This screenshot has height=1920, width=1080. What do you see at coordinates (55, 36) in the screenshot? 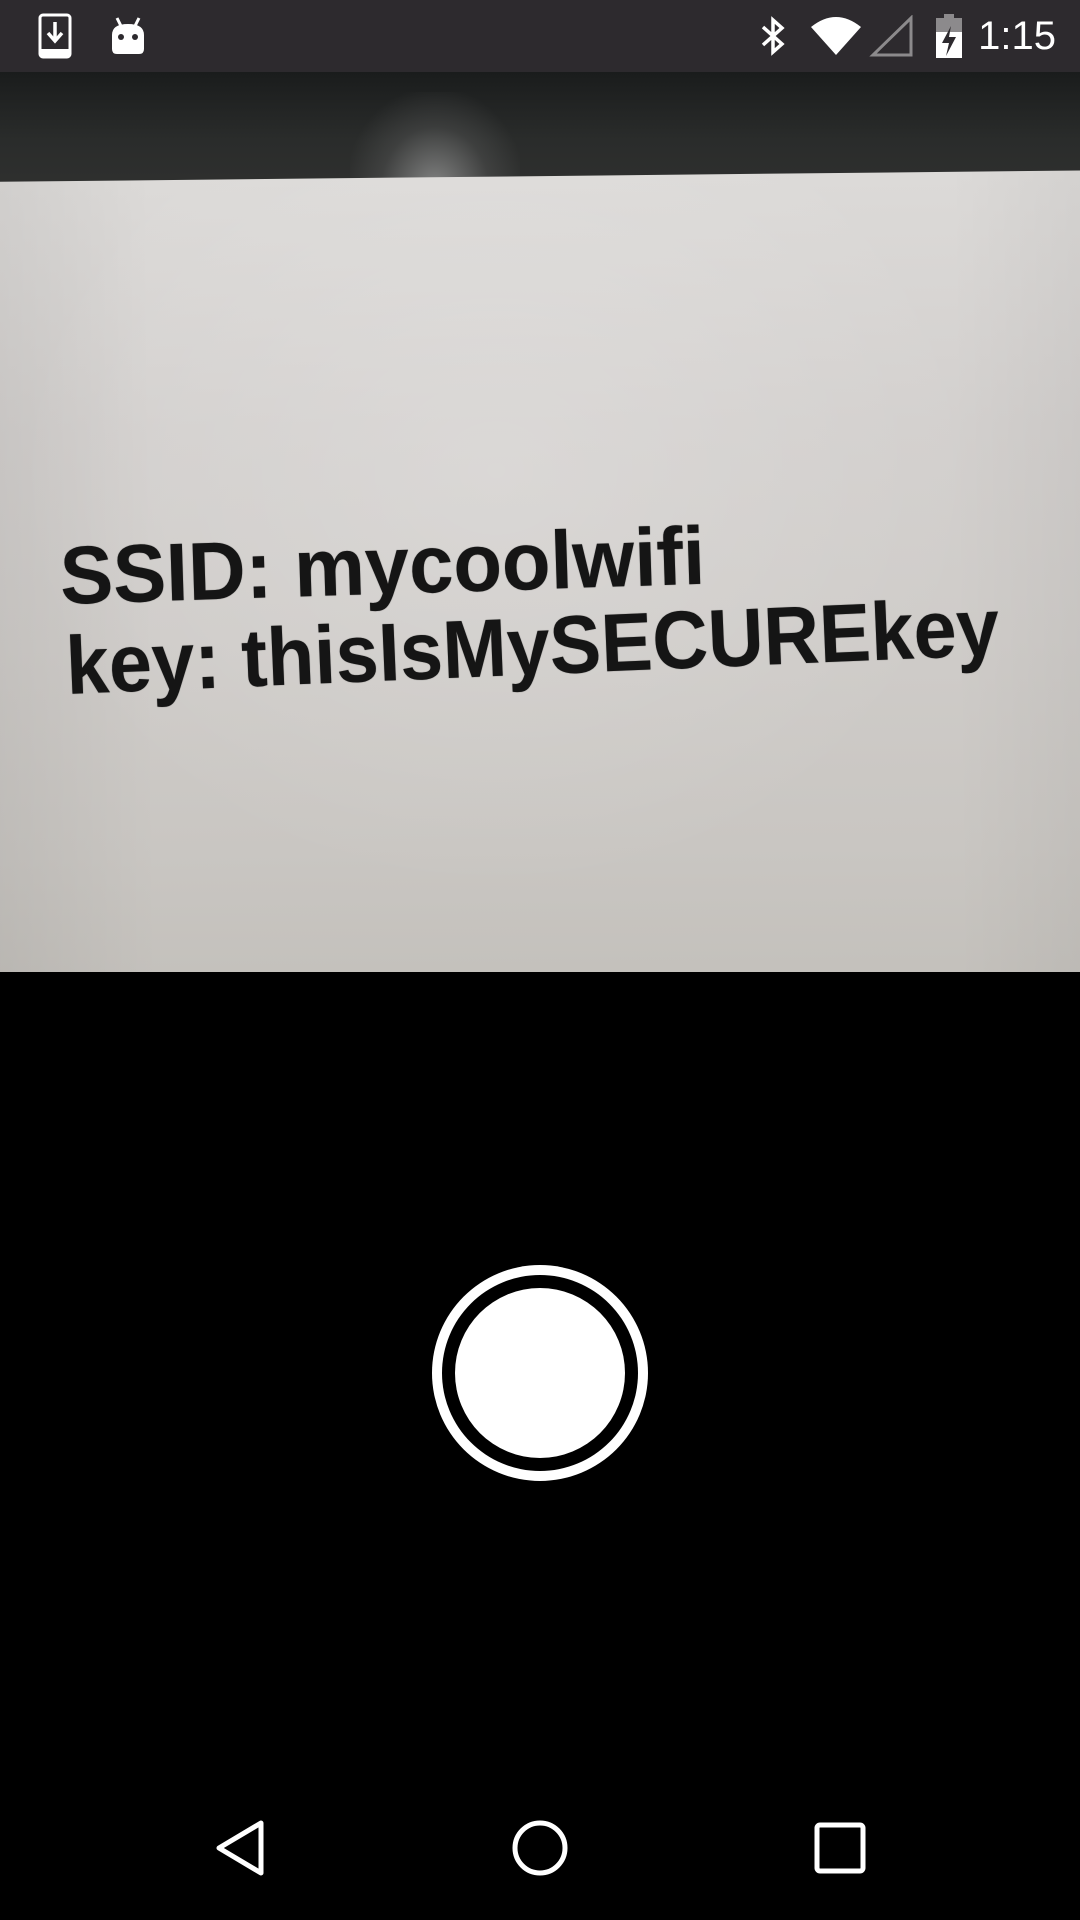
I see `download-notification-icon` at bounding box center [55, 36].